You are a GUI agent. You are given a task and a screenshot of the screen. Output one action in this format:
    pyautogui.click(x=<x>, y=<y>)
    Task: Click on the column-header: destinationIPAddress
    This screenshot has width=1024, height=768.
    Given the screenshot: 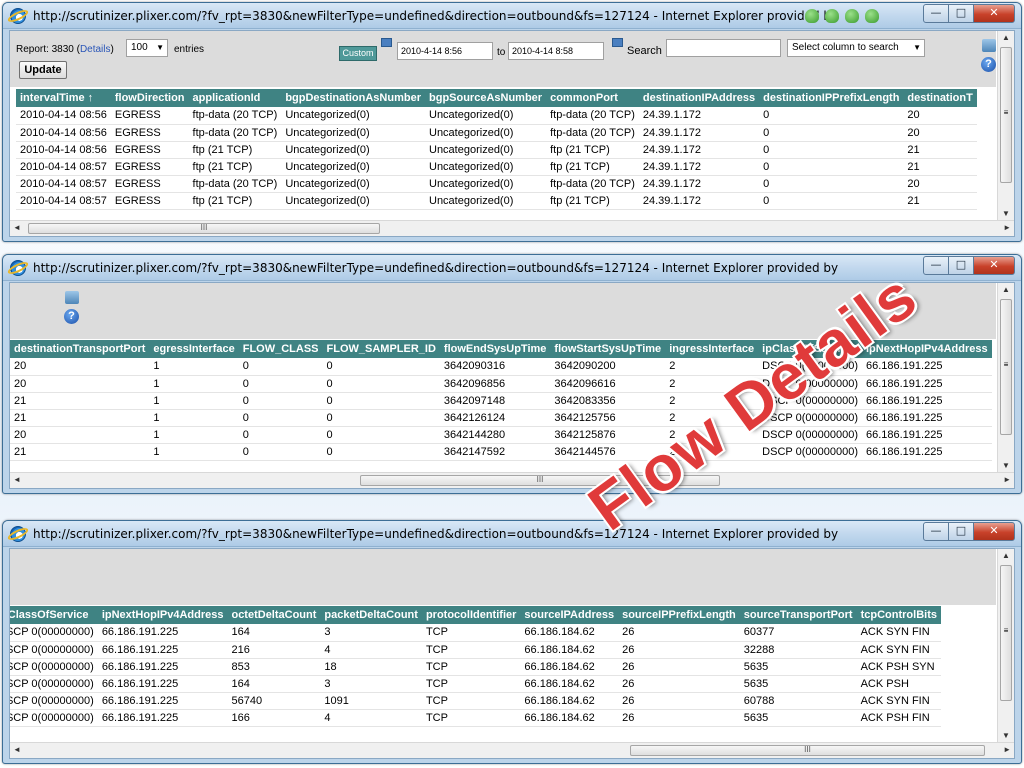 What is the action you would take?
    pyautogui.click(x=699, y=98)
    